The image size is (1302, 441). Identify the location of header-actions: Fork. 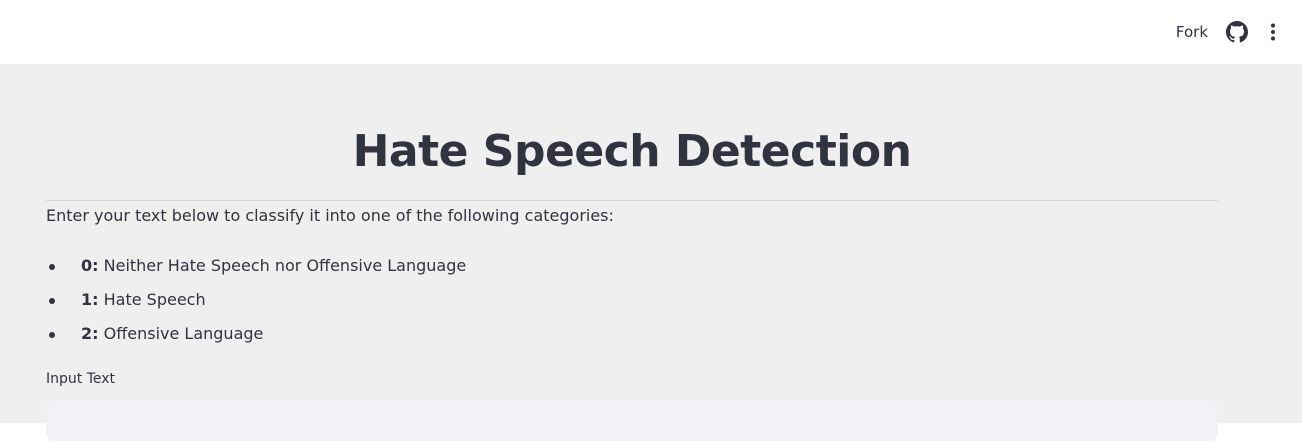
(1228, 32).